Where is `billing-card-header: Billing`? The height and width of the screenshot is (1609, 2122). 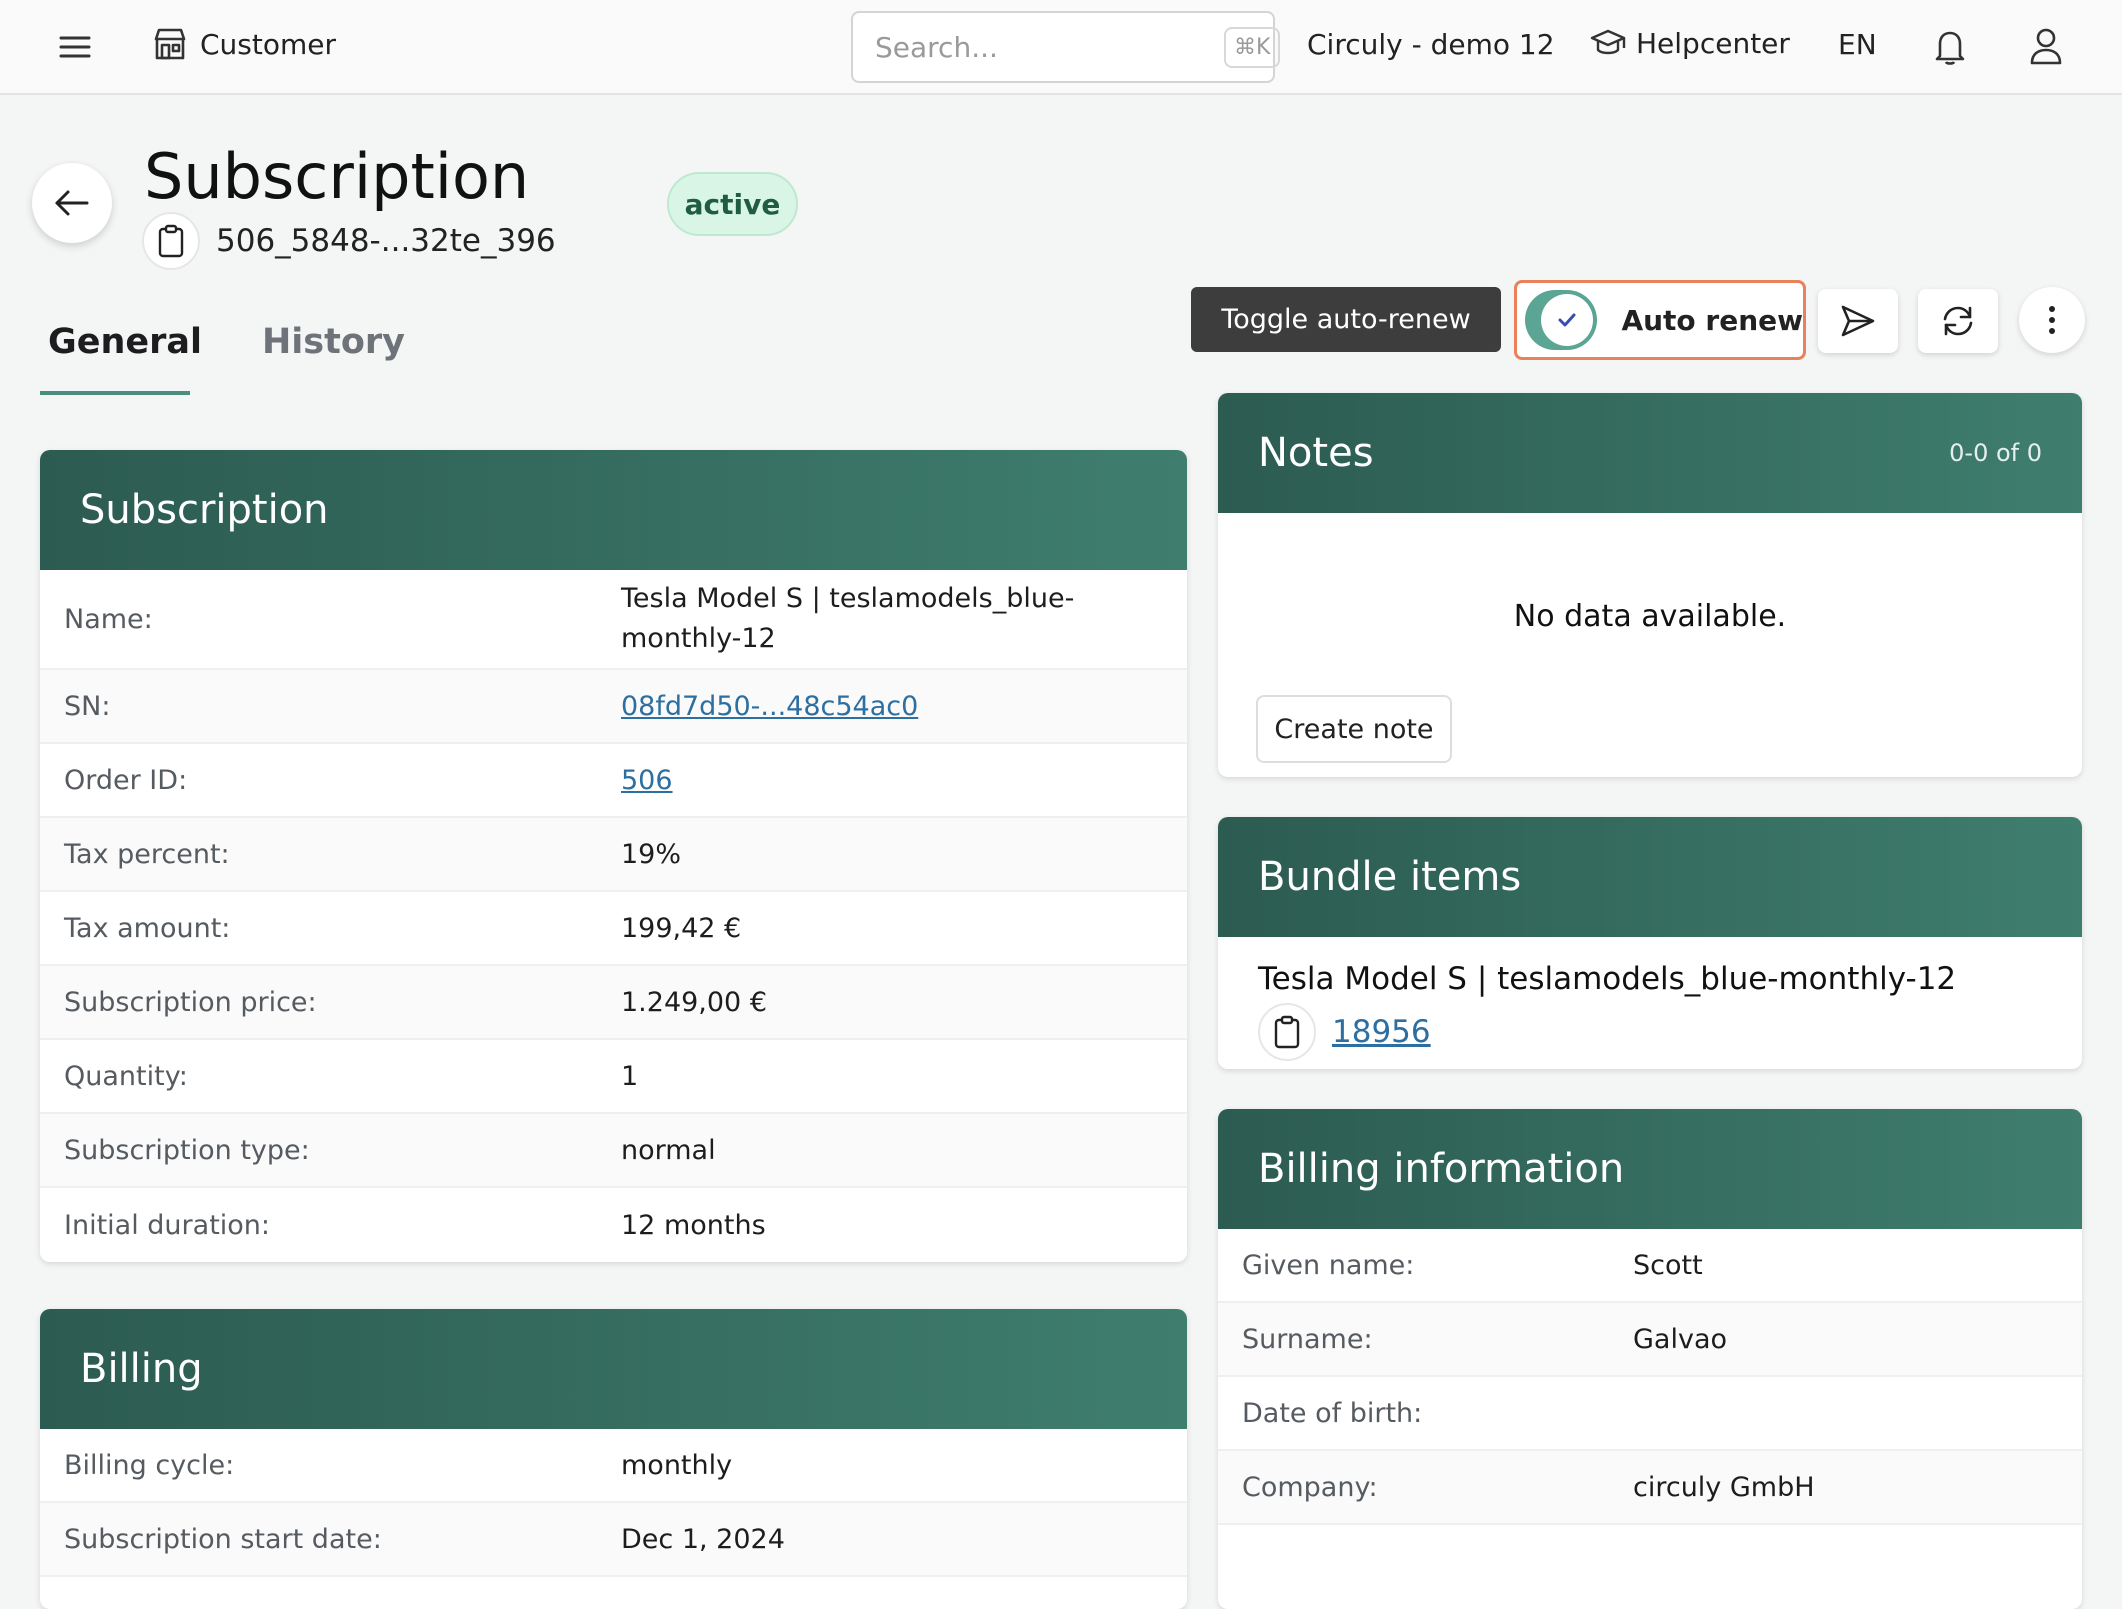 billing-card-header: Billing is located at coordinates (613, 1369).